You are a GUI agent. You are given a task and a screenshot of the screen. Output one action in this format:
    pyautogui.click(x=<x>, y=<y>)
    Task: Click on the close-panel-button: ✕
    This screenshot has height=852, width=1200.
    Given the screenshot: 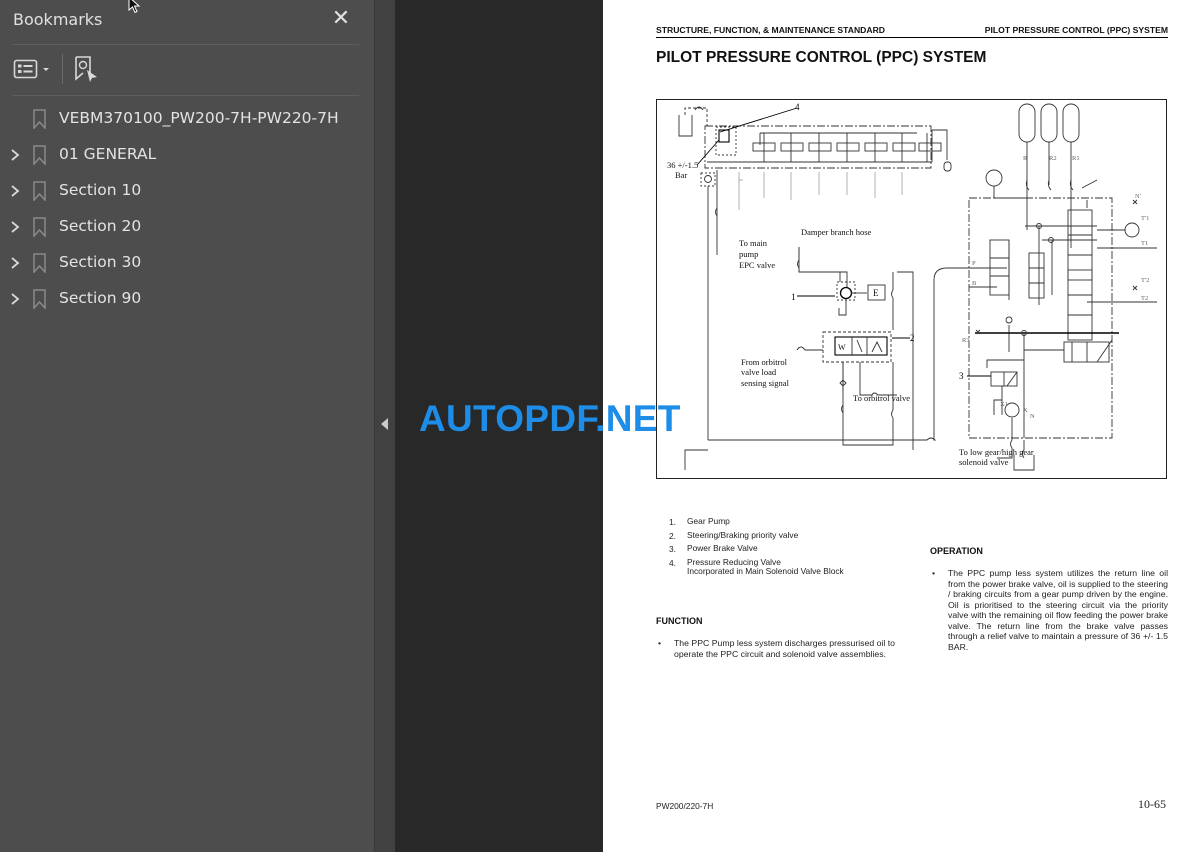 What is the action you would take?
    pyautogui.click(x=341, y=18)
    